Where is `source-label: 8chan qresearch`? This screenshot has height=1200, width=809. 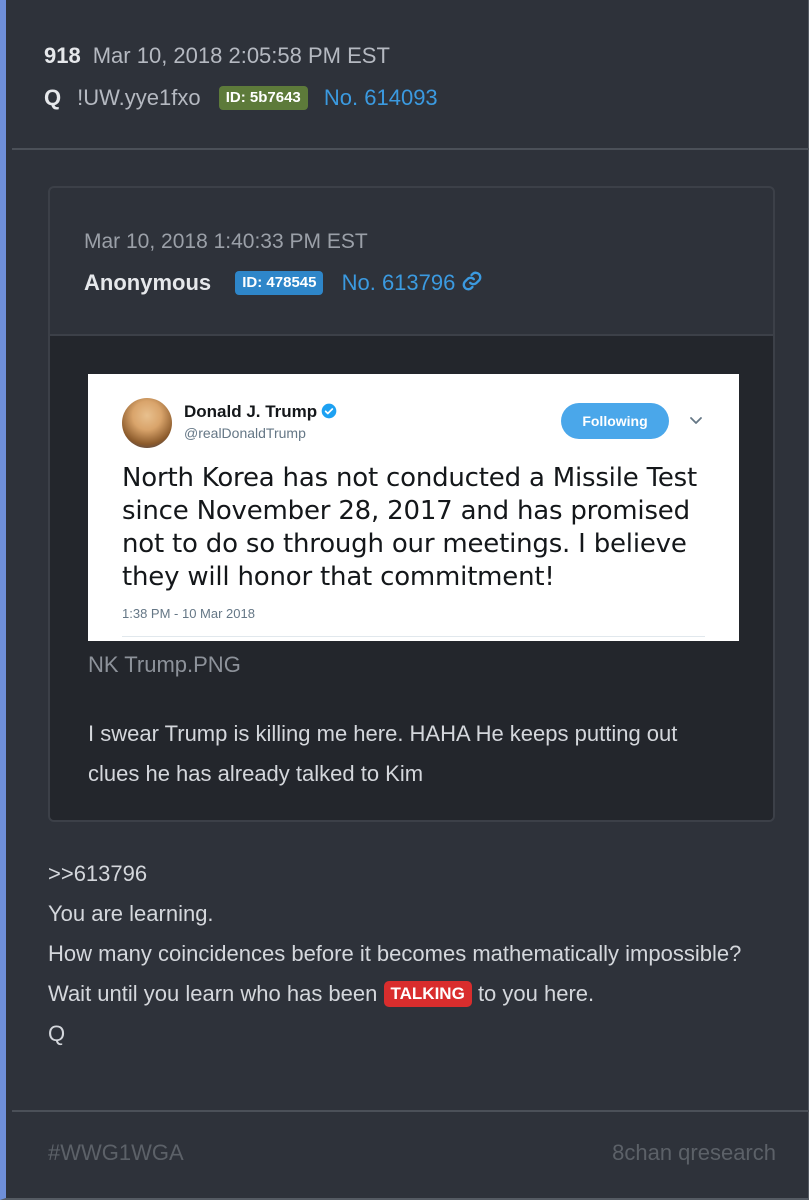 source-label: 8chan qresearch is located at coordinates (694, 1152).